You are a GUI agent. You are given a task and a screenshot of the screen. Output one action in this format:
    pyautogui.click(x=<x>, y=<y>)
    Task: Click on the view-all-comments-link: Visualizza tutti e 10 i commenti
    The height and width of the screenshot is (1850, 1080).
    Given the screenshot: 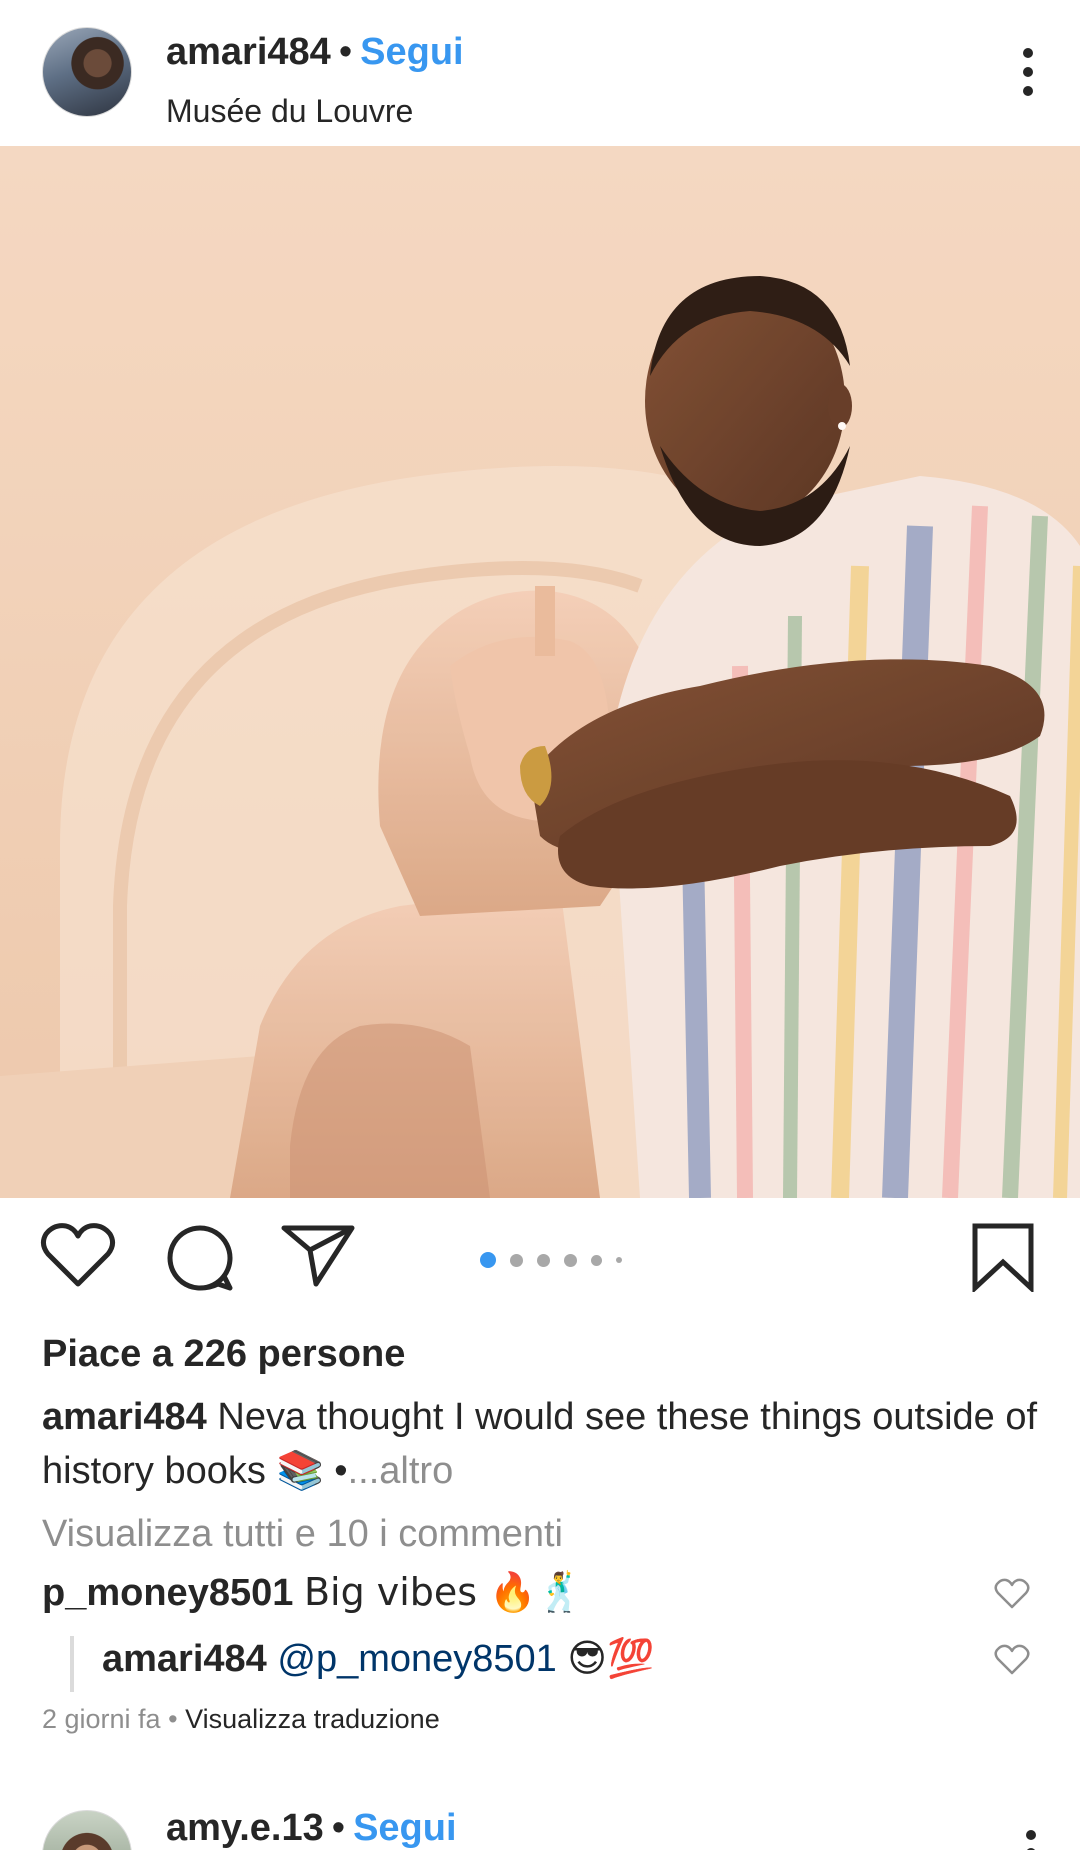 What is the action you would take?
    pyautogui.click(x=302, y=1534)
    